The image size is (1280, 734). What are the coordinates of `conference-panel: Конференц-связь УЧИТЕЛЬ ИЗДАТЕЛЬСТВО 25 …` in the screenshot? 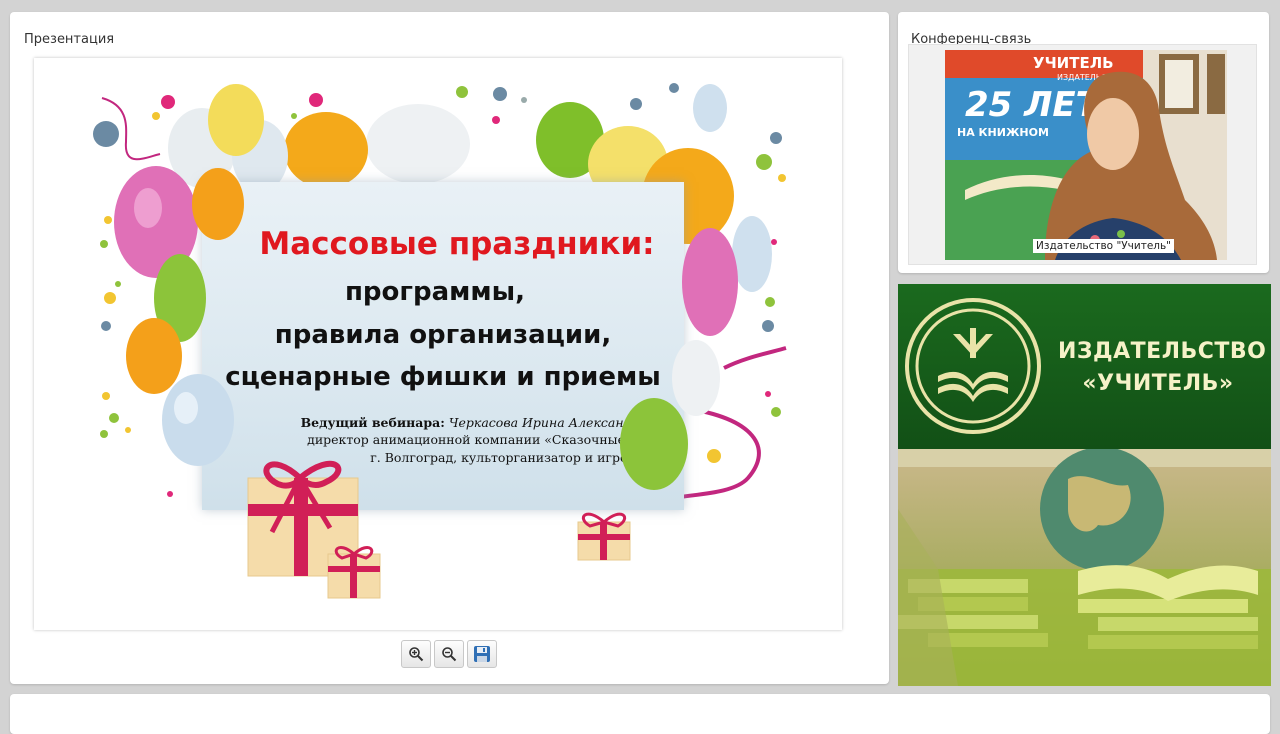 It's located at (1083, 142).